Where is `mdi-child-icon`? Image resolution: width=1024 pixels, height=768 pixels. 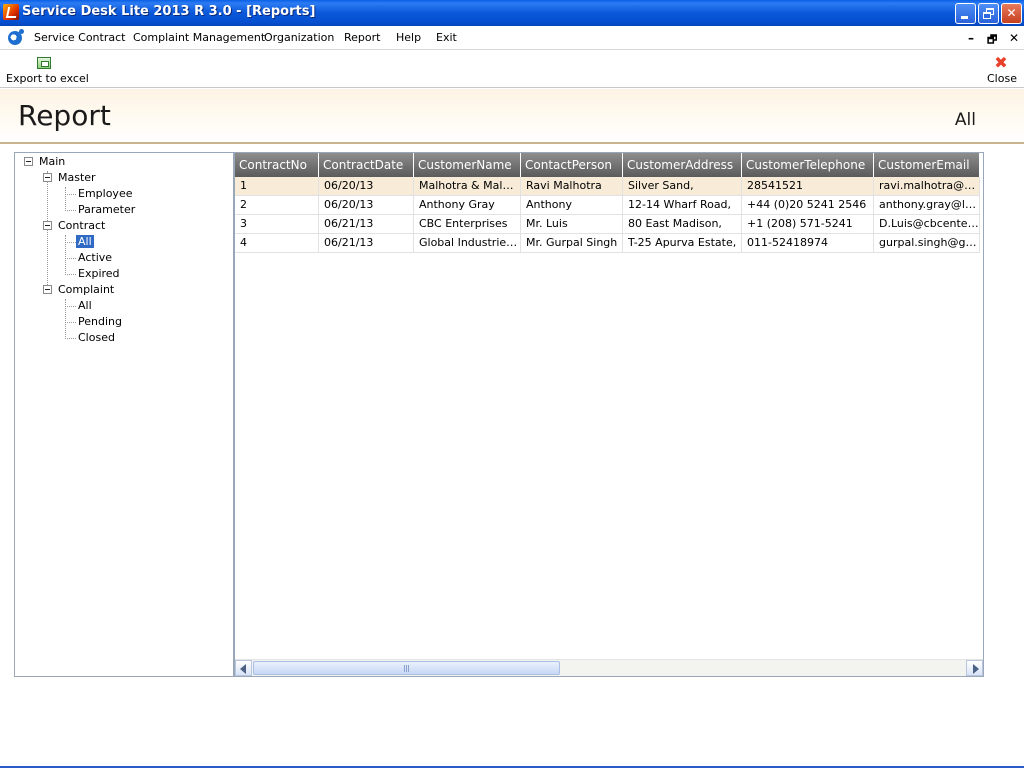
mdi-child-icon is located at coordinates (16, 37).